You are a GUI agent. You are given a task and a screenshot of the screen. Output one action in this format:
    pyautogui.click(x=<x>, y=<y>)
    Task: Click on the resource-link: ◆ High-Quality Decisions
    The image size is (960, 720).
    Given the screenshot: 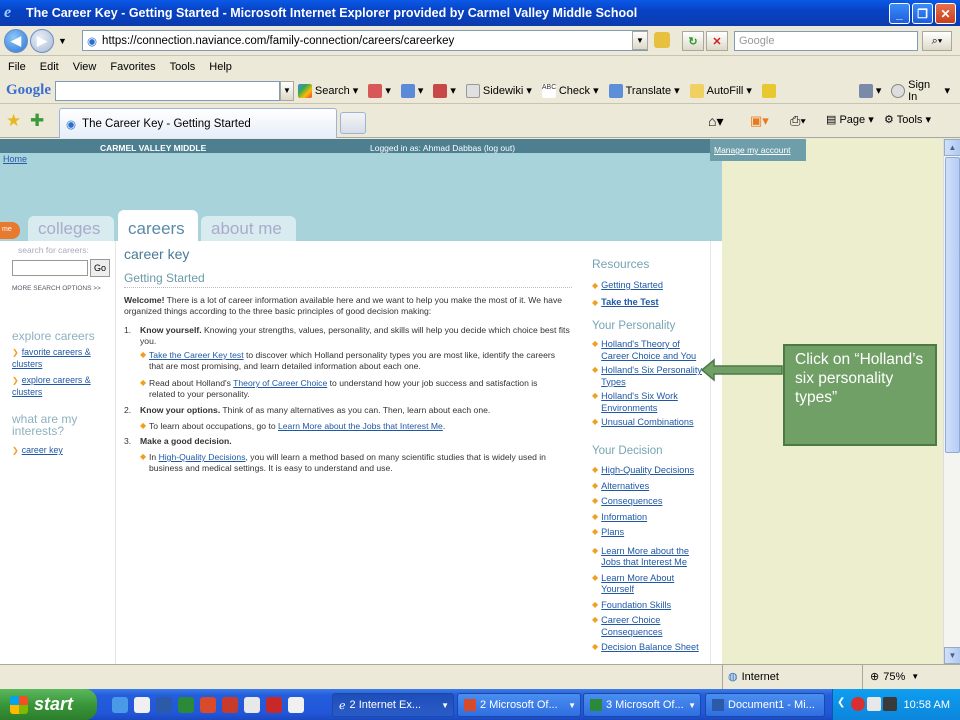 What is the action you would take?
    pyautogui.click(x=648, y=471)
    